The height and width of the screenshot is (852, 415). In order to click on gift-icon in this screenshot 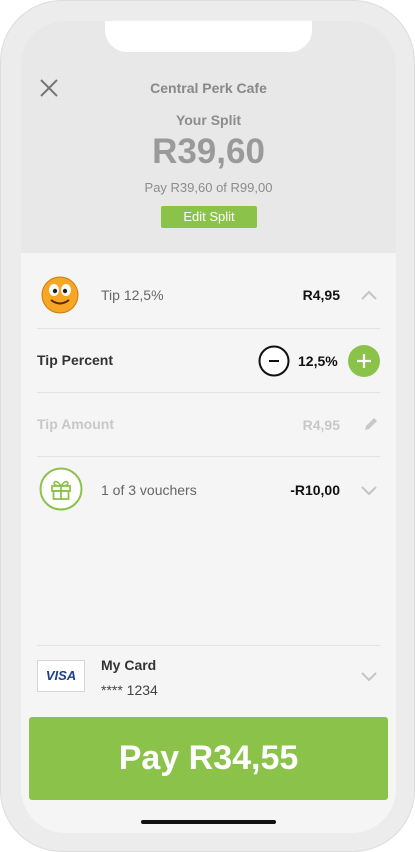, I will do `click(61, 489)`.